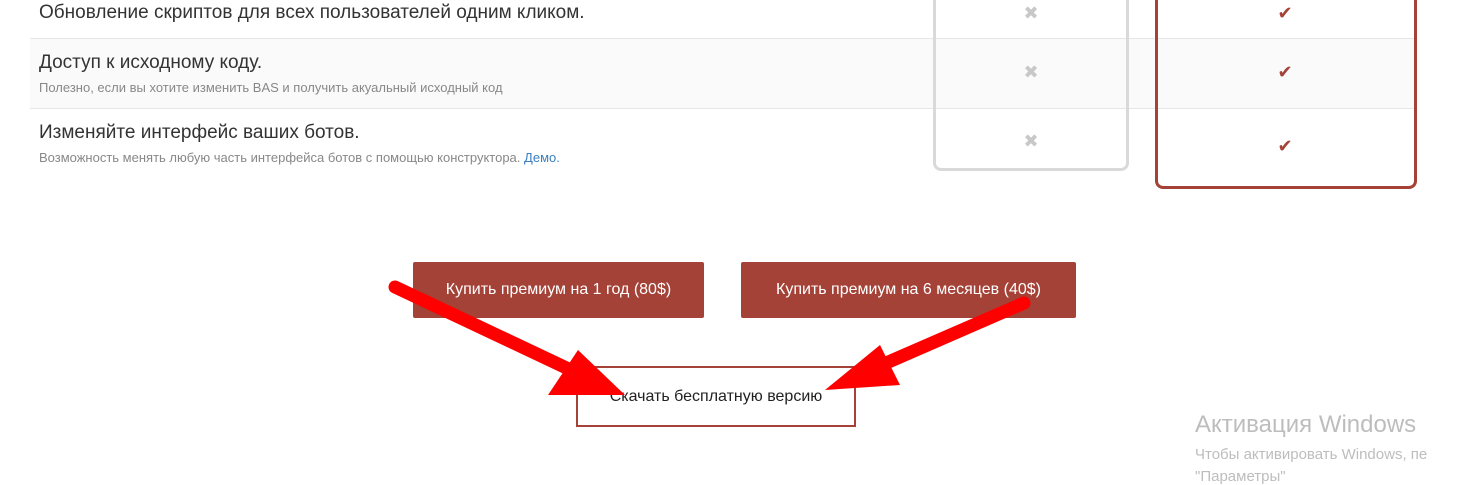  I want to click on windows-activation-title: Активация Windows, so click(1306, 424).